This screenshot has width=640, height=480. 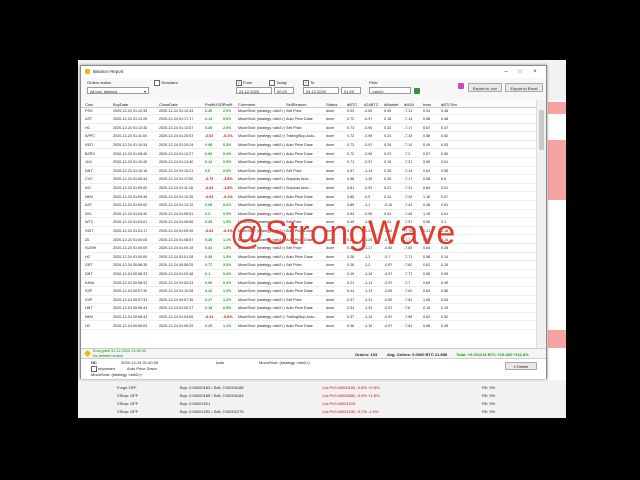 What do you see at coordinates (168, 104) in the screenshot?
I see `column-header: CloseDate` at bounding box center [168, 104].